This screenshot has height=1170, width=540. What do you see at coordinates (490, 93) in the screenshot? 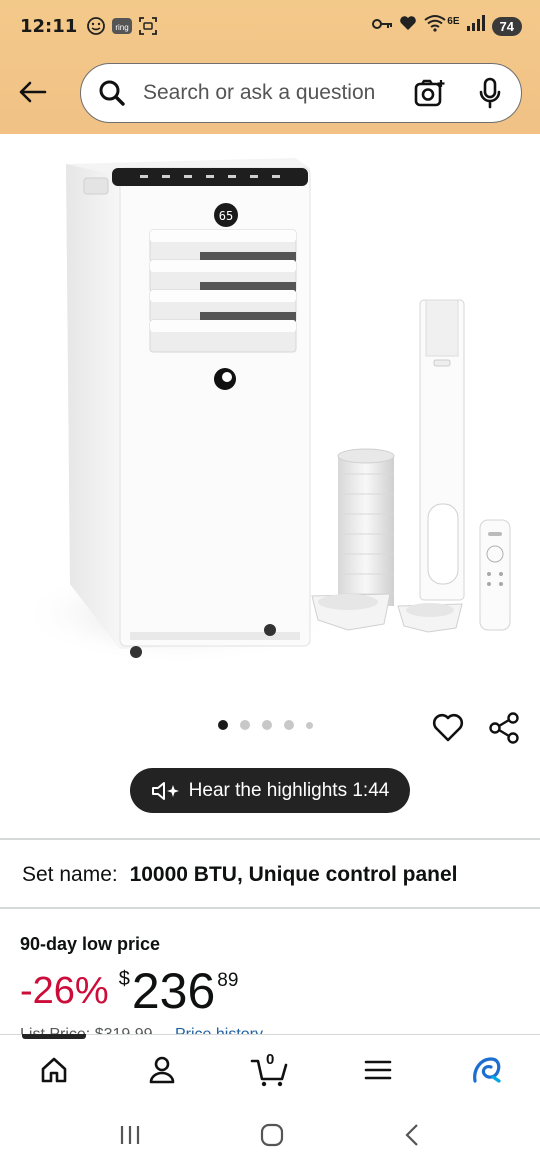
I see `microphone-icon` at bounding box center [490, 93].